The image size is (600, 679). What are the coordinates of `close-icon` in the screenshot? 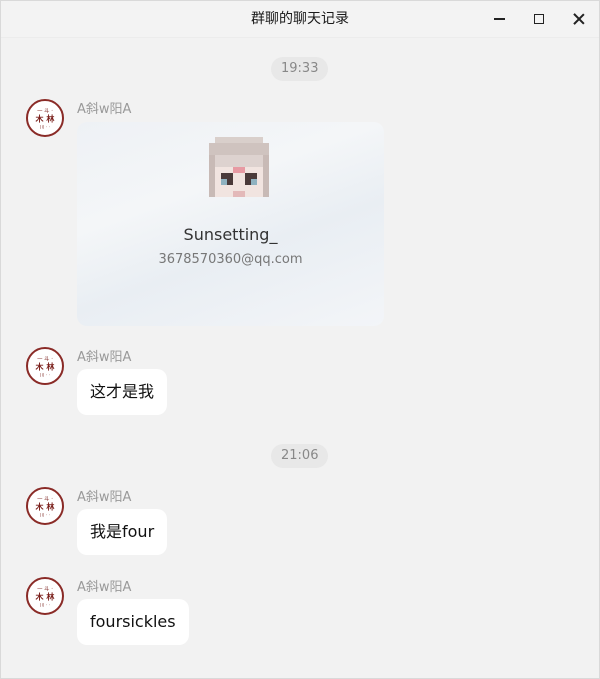 It's located at (579, 19).